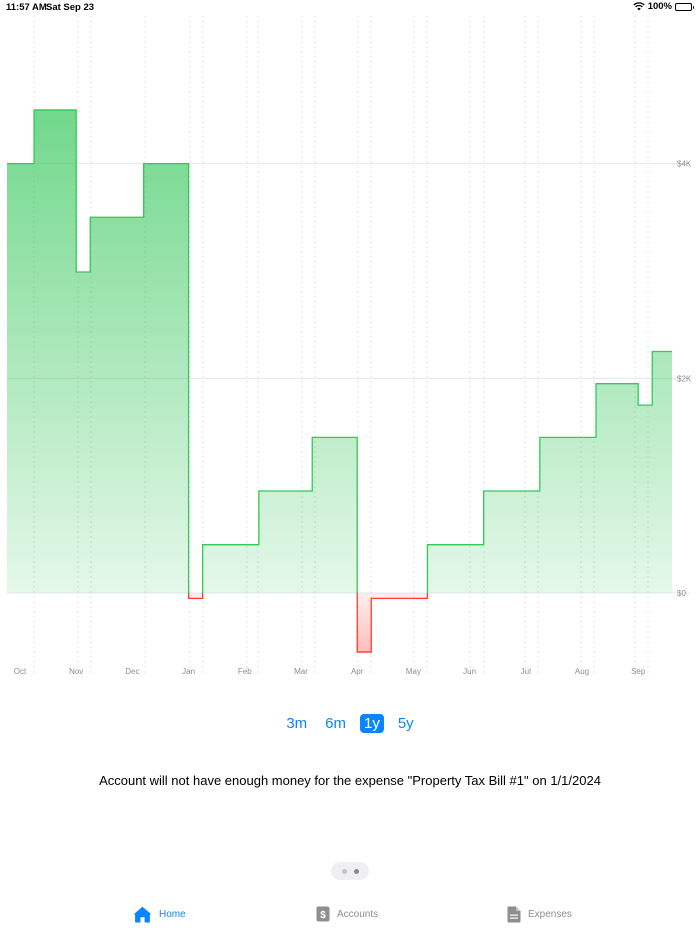  What do you see at coordinates (358, 914) in the screenshot?
I see `tab-accounts-label: Accounts` at bounding box center [358, 914].